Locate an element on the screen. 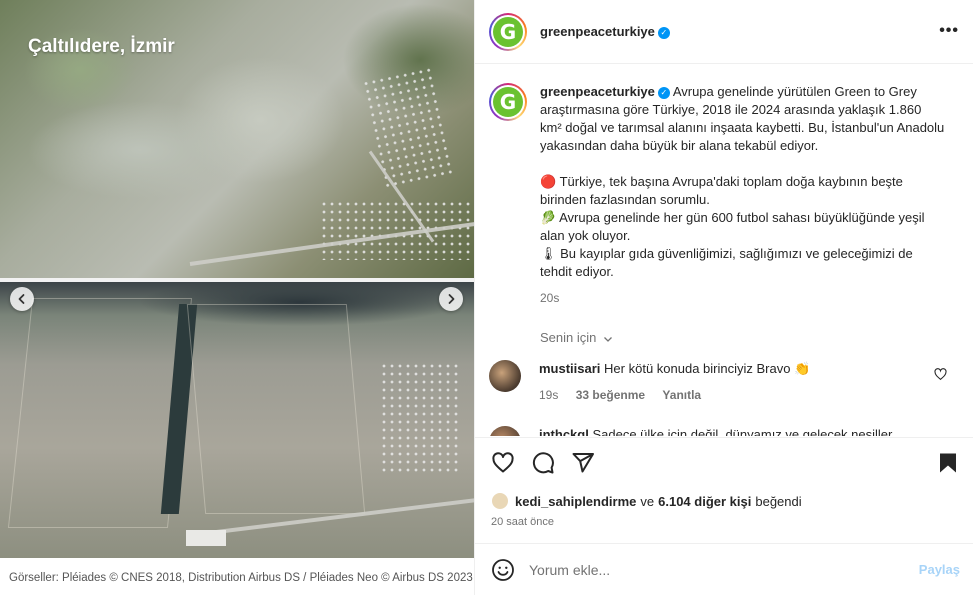  liked-by-suffix: beğendi is located at coordinates (778, 501).